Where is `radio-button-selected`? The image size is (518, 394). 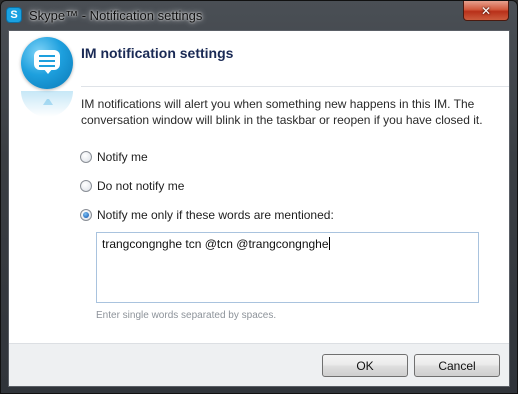
radio-button-selected is located at coordinates (86, 215).